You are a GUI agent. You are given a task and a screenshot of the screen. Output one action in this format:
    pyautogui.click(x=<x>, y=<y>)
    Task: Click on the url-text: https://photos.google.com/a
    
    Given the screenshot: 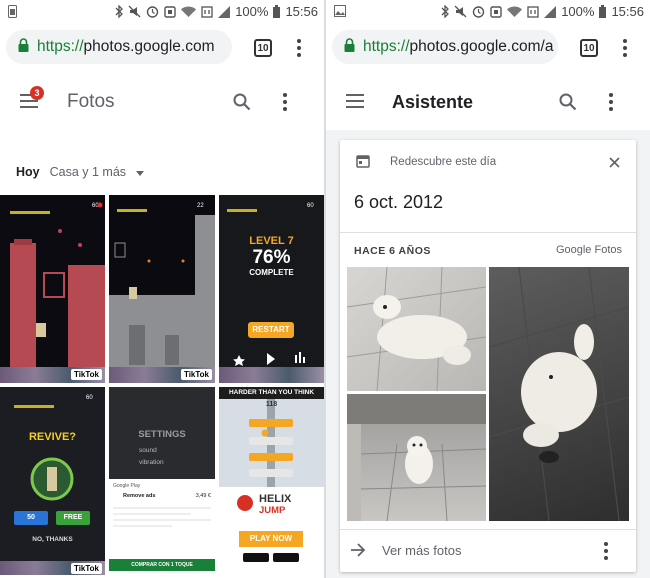 What is the action you would take?
    pyautogui.click(x=458, y=46)
    